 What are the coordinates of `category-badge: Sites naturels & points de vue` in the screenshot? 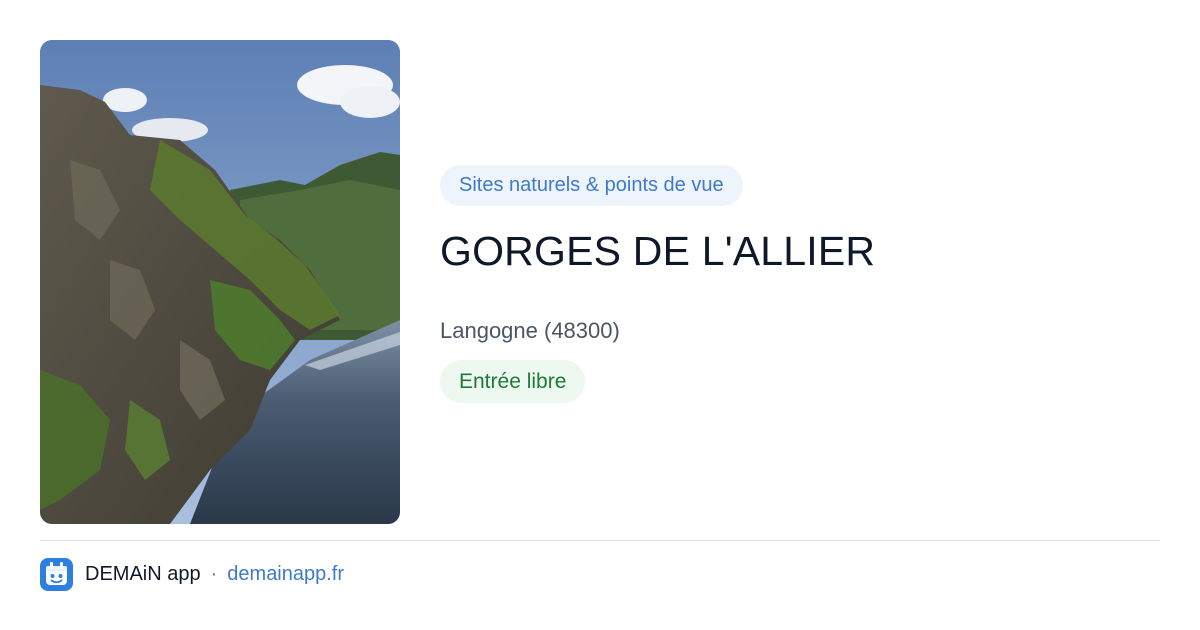 It's located at (591, 185).